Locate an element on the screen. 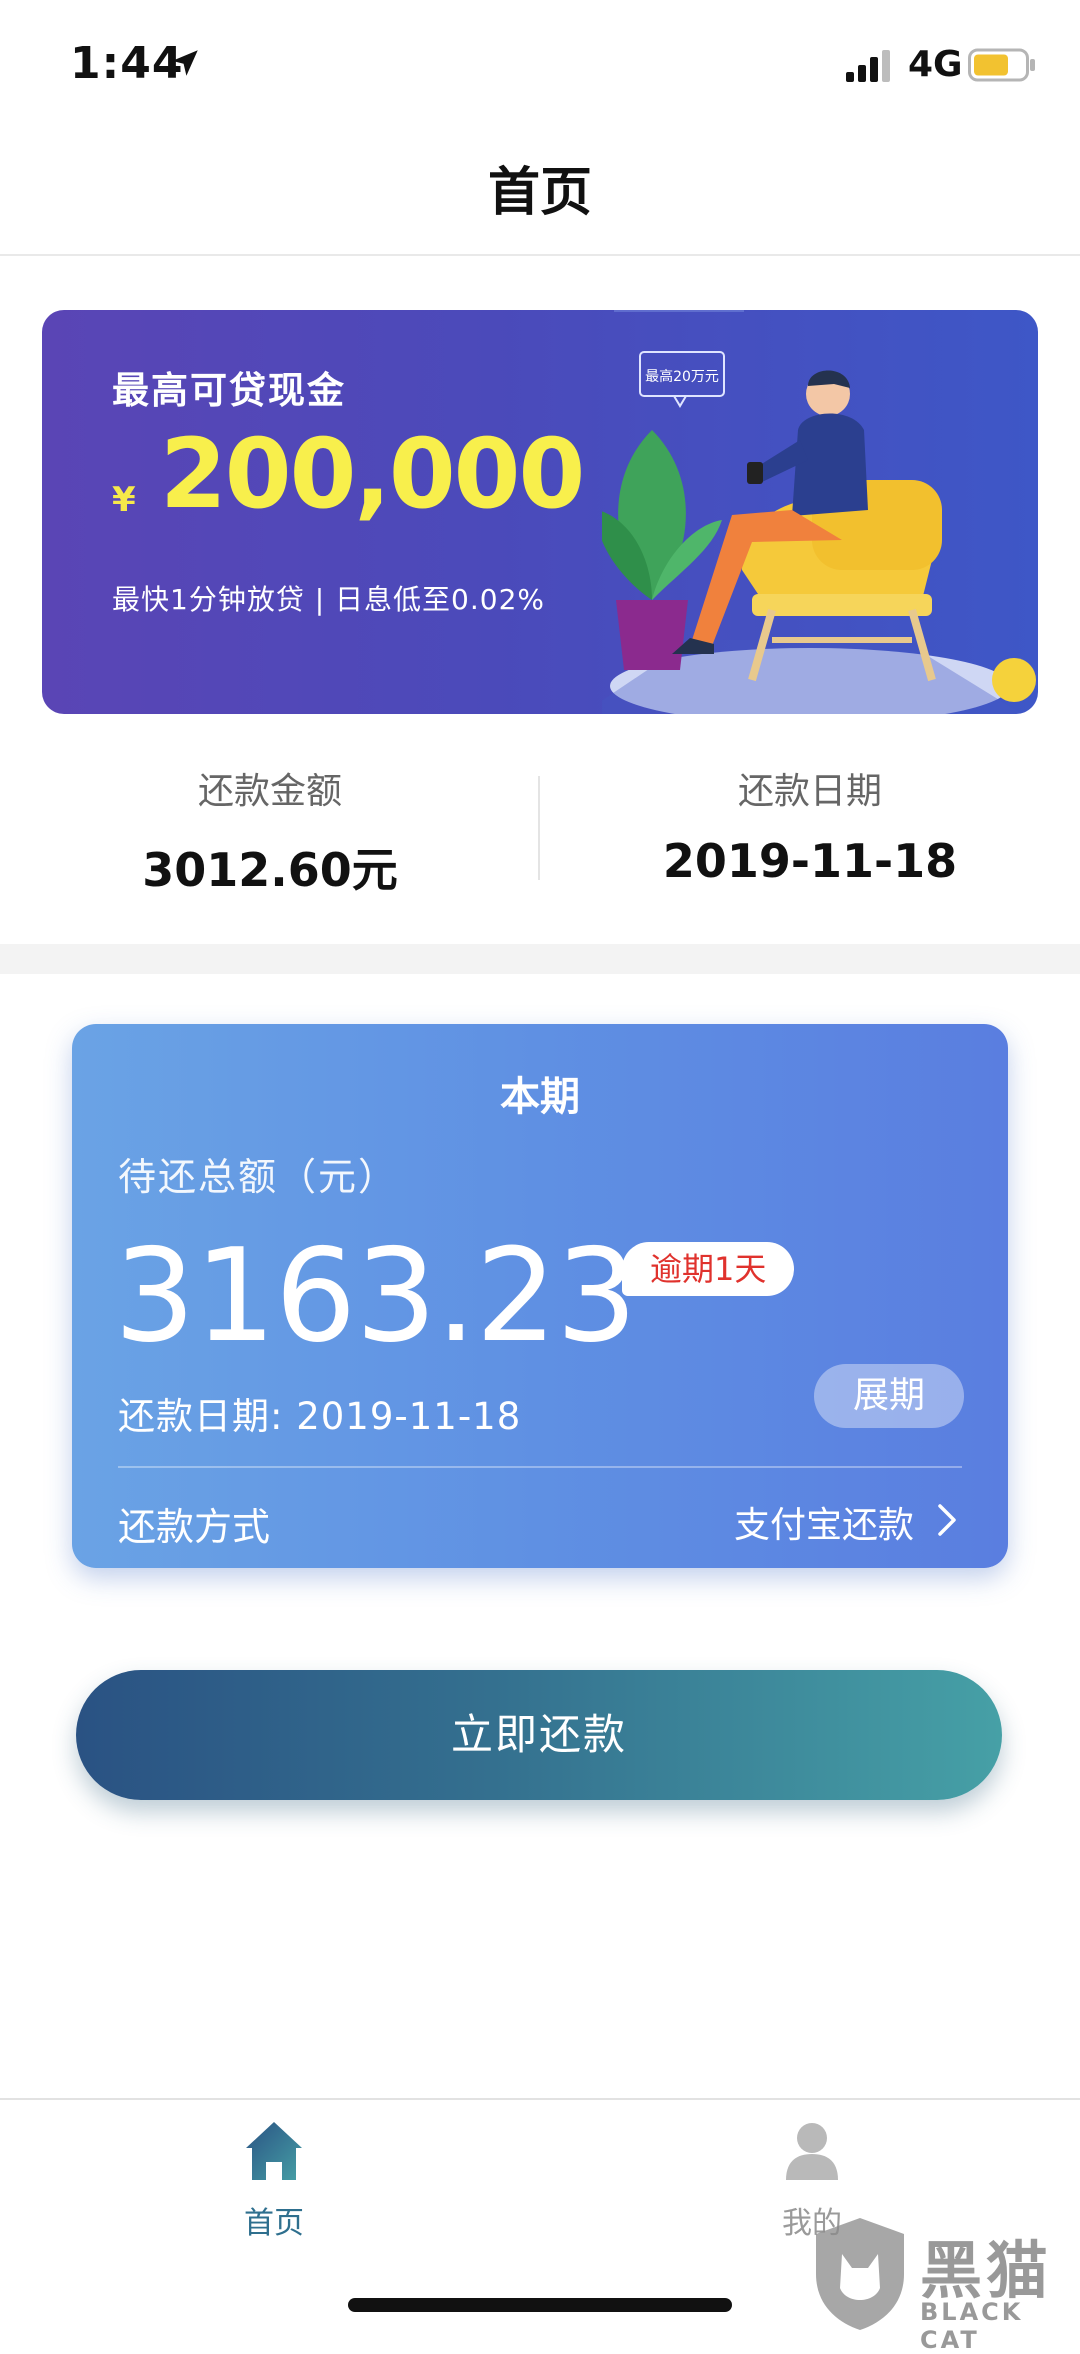  home-icon is located at coordinates (274, 2151).